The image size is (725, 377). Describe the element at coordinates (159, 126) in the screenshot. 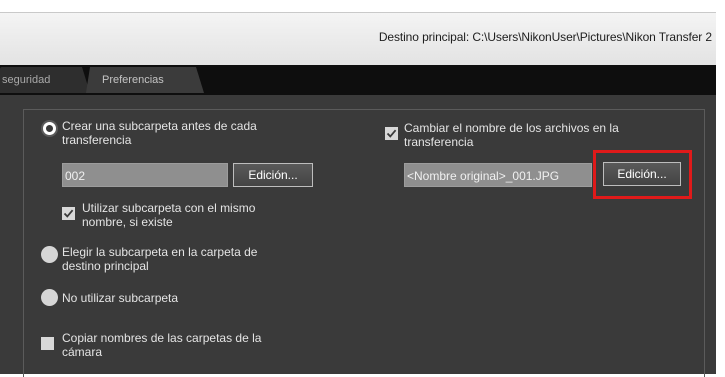

I see `create-subfolder-label-line1: Crear una subcarpeta antes de cada` at that location.